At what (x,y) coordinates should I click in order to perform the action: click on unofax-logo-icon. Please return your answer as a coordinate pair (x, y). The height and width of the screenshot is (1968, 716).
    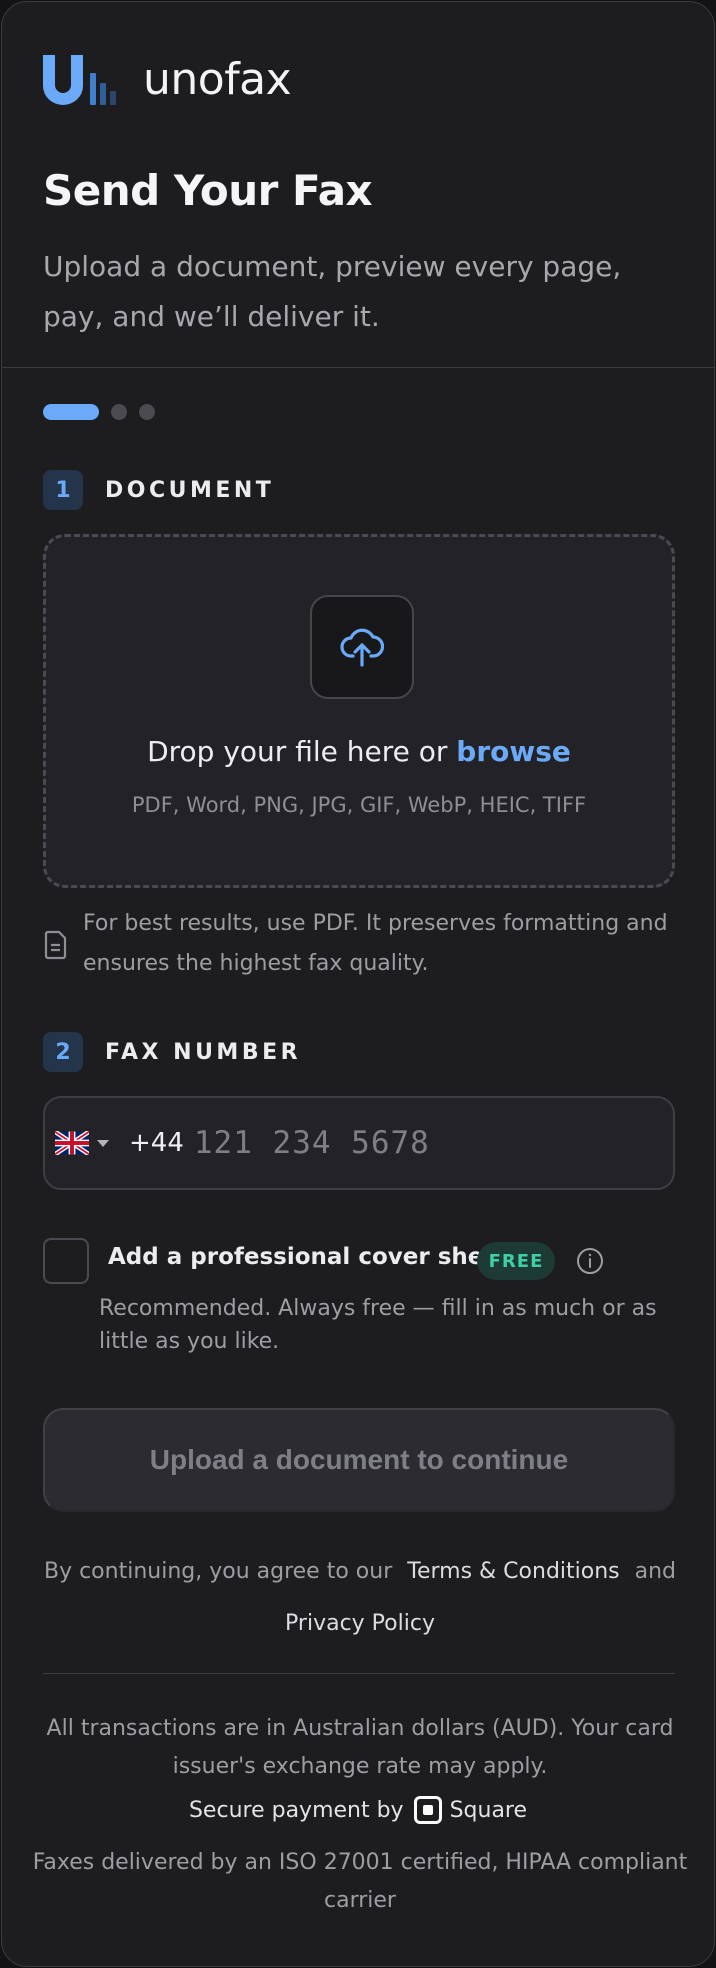
    Looking at the image, I should click on (80, 79).